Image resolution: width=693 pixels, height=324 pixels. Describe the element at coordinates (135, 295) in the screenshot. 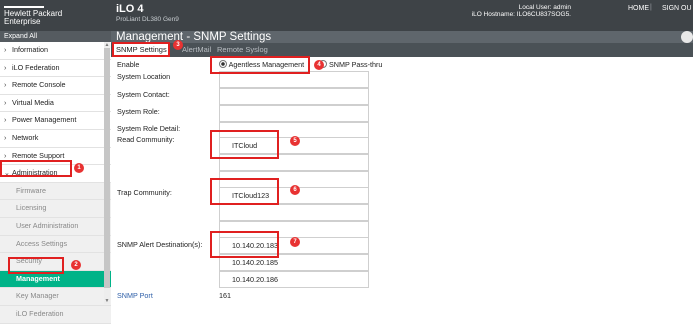

I see `snmp-port-label: SNMP Port` at that location.